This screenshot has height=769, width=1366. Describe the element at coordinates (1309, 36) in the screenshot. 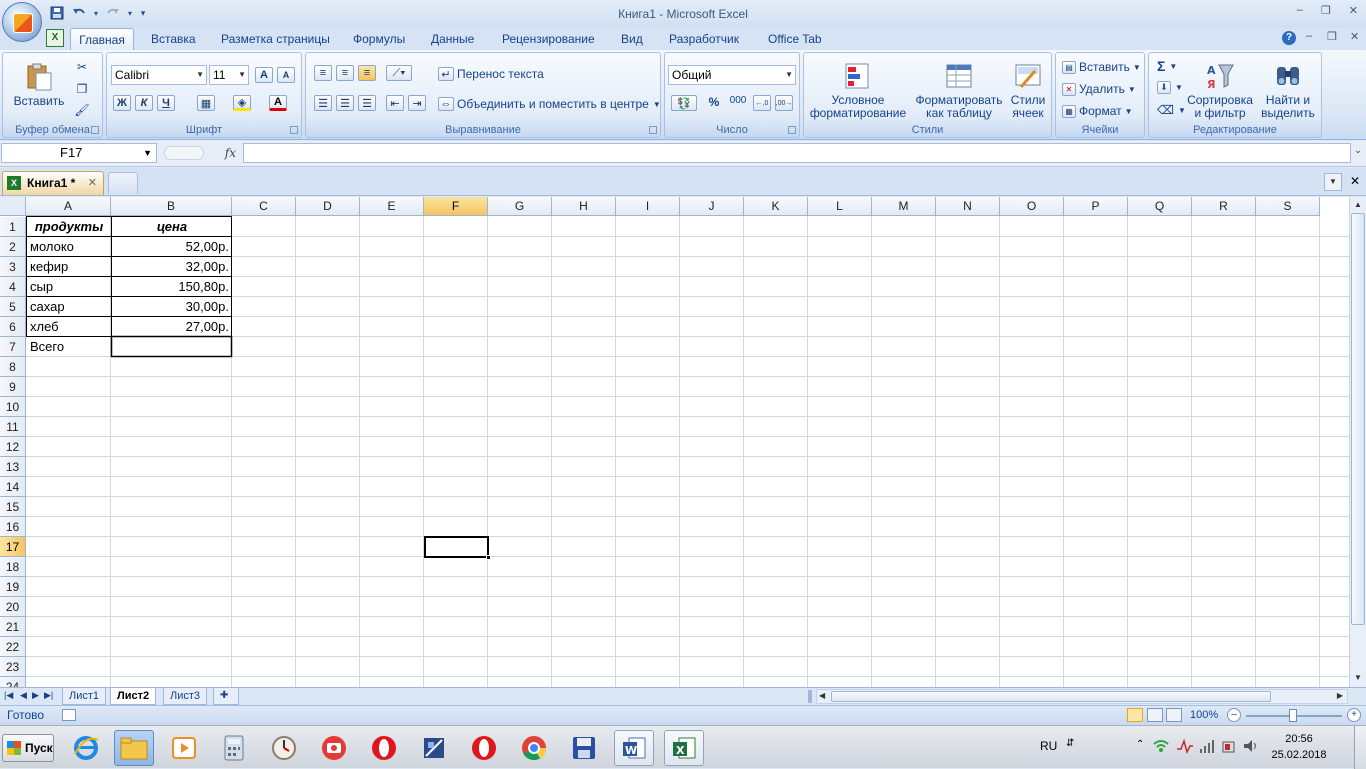

I see `doc-minimize-icon: –` at that location.